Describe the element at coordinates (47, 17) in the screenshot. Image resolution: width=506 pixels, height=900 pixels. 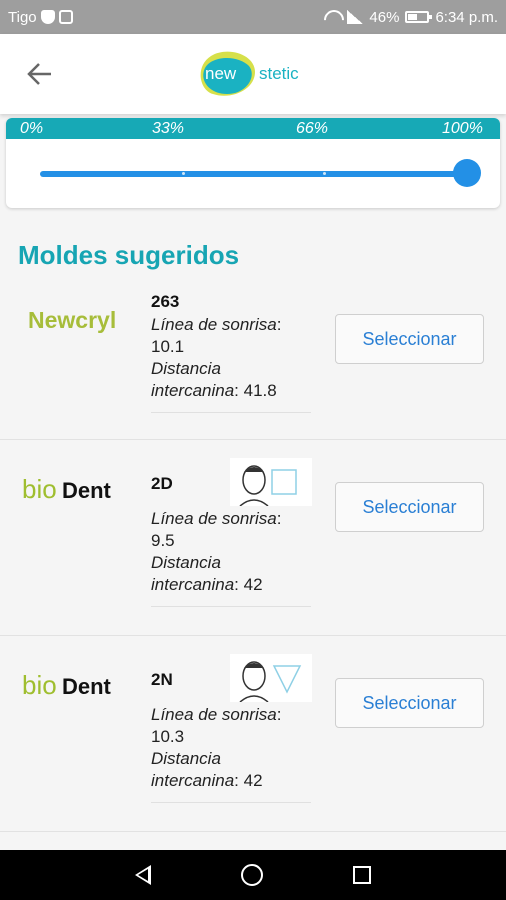
I see `shield-icon` at that location.